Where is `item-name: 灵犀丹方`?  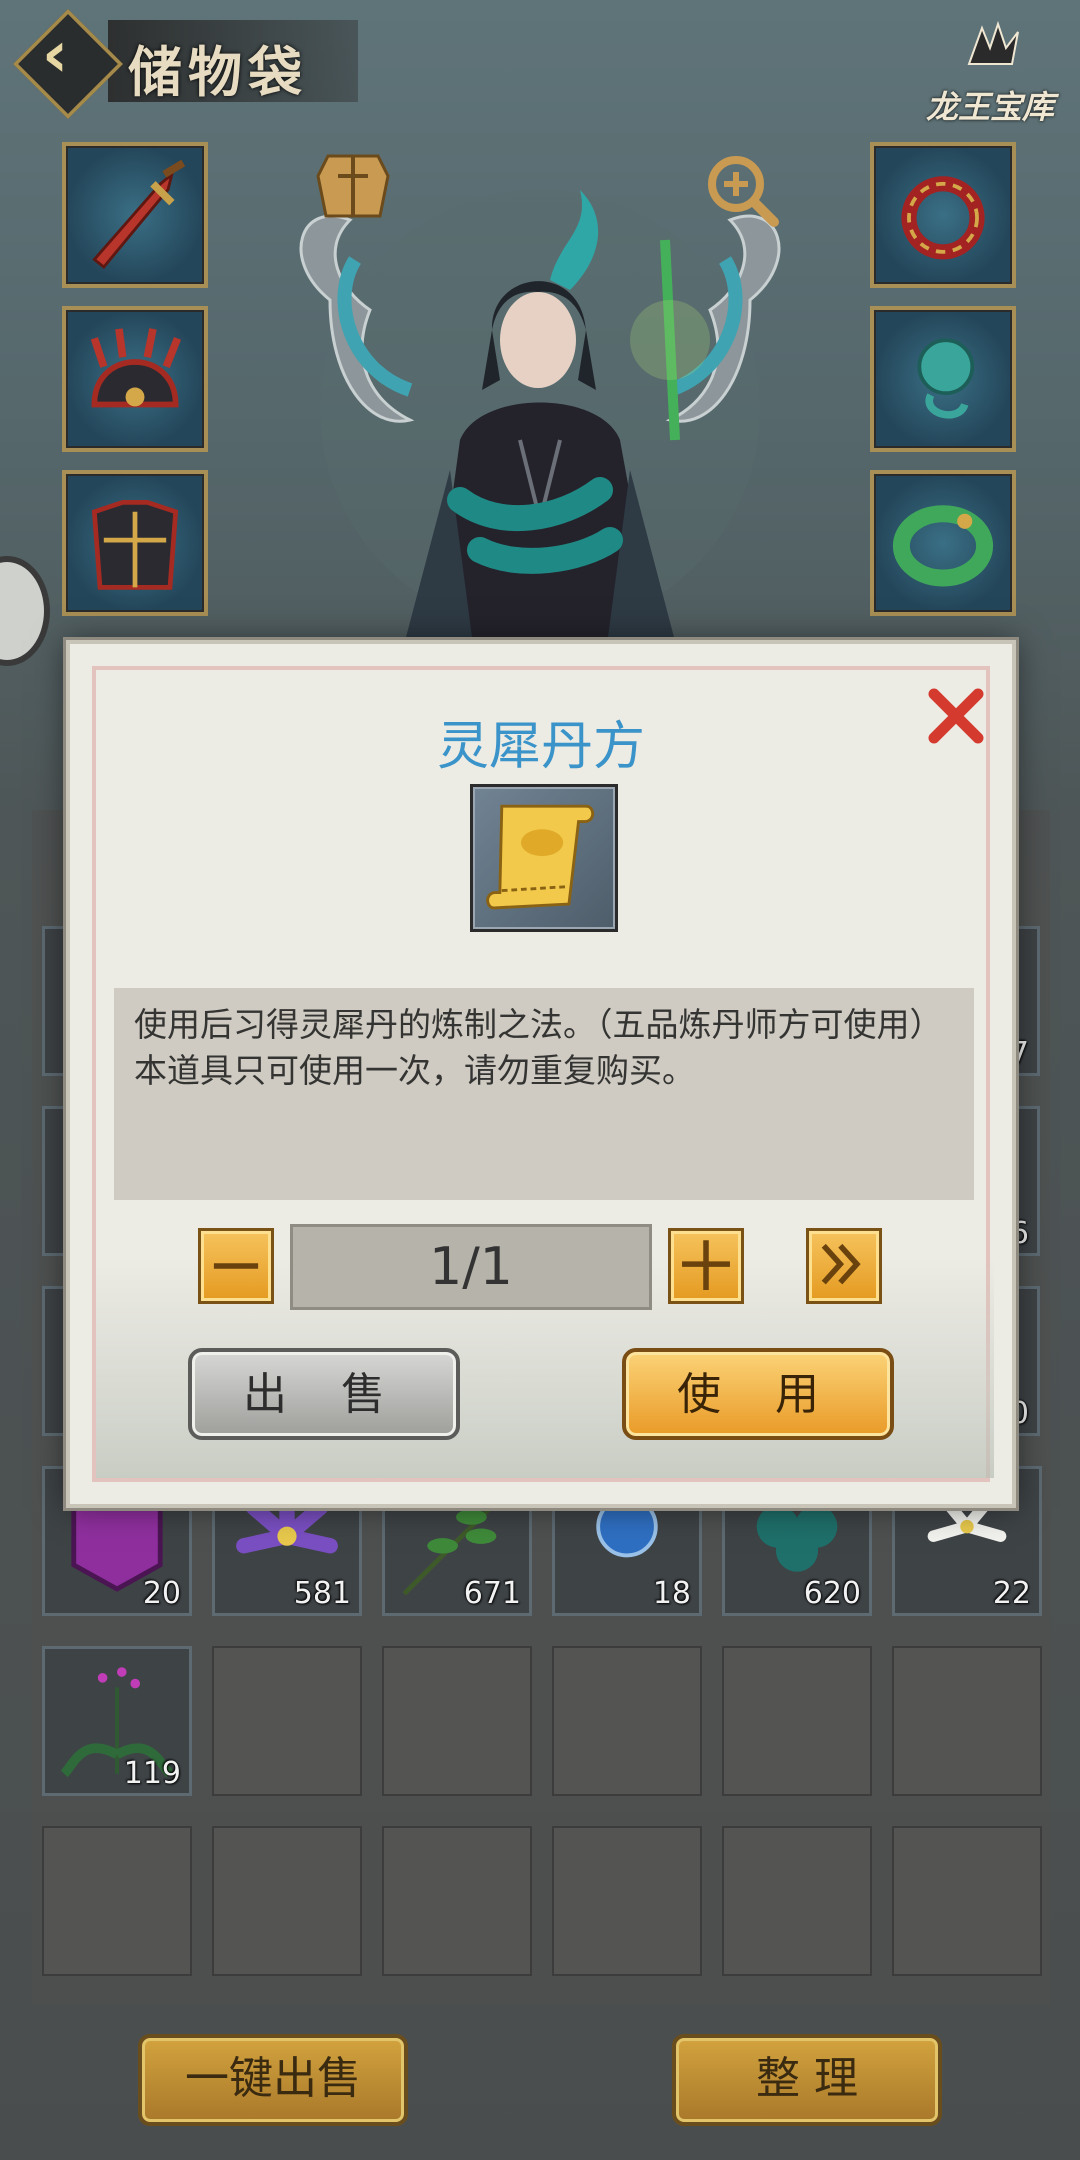
item-name: 灵犀丹方 is located at coordinates (540, 747).